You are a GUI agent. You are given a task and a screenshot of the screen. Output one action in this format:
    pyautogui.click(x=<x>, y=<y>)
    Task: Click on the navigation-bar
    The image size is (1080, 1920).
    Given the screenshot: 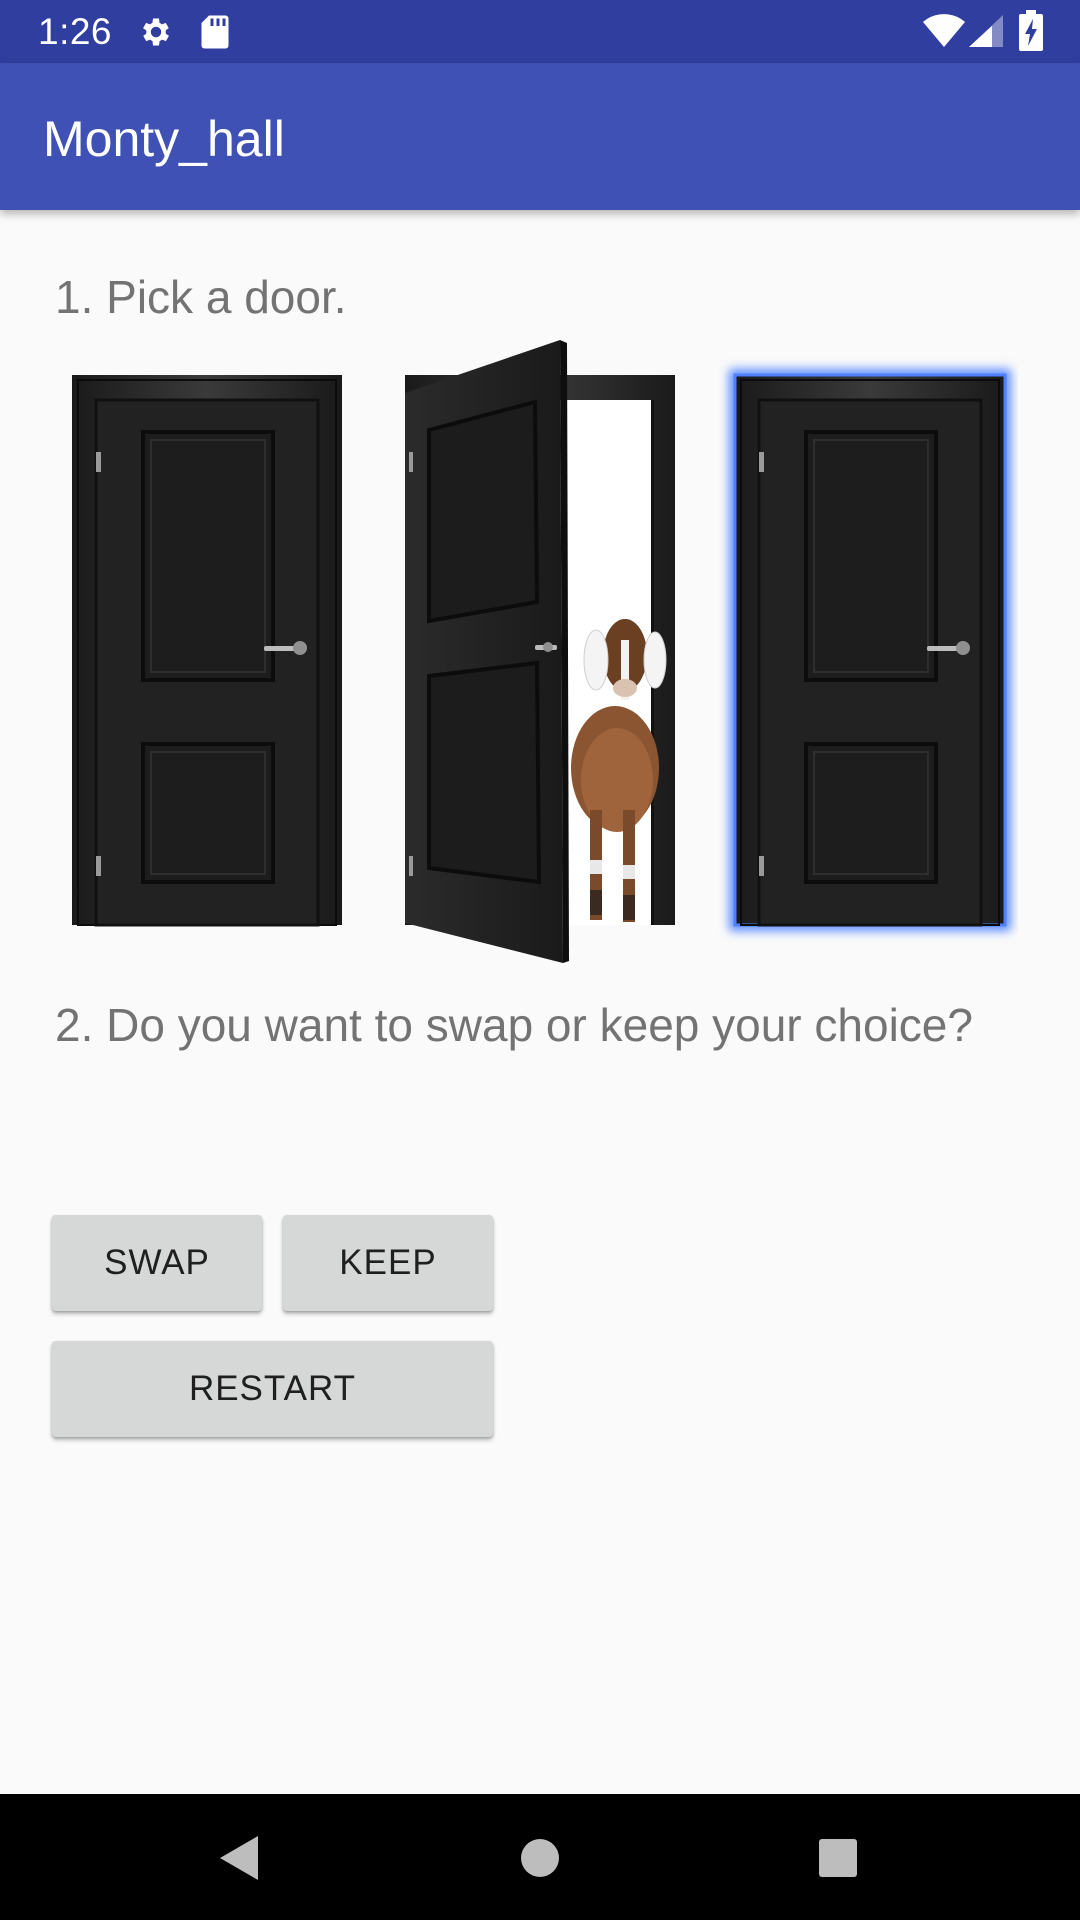 What is the action you would take?
    pyautogui.click(x=540, y=1857)
    